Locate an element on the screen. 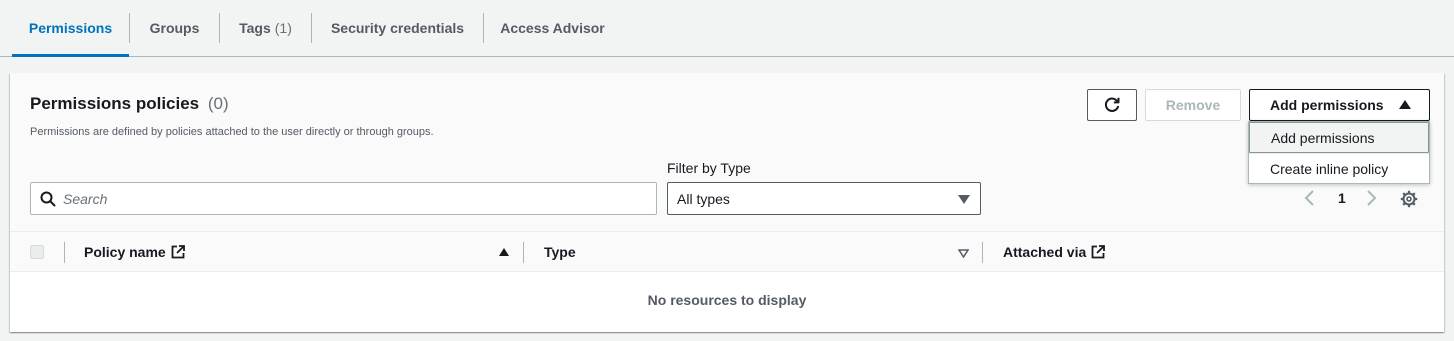  select-all-checkbox is located at coordinates (37, 252).